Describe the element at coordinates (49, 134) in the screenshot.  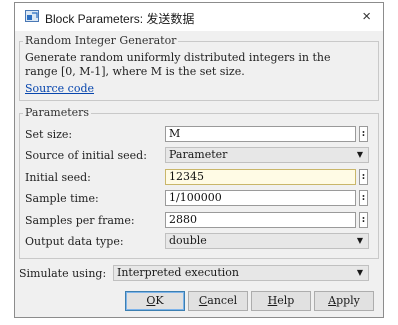
I see `set-size-label: Set size:` at that location.